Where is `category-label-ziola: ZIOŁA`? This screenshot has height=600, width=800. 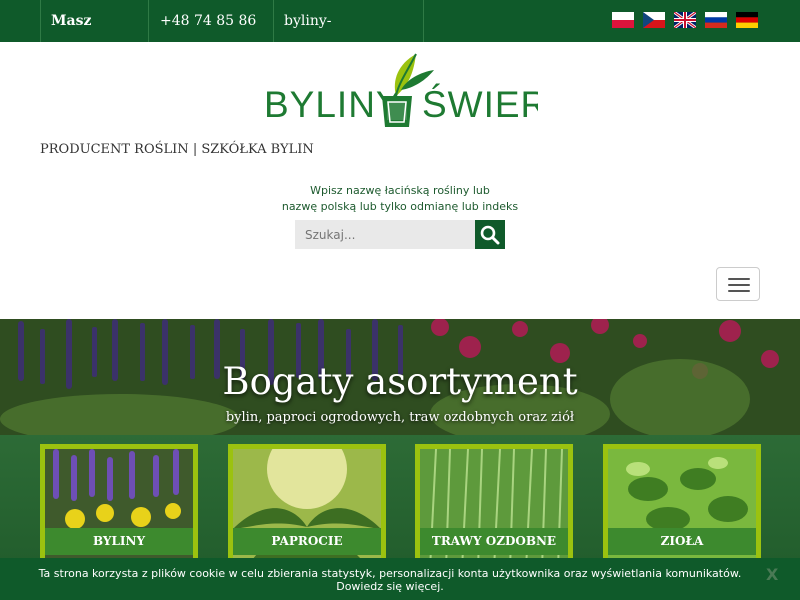
category-label-ziola: ZIOŁA is located at coordinates (682, 541).